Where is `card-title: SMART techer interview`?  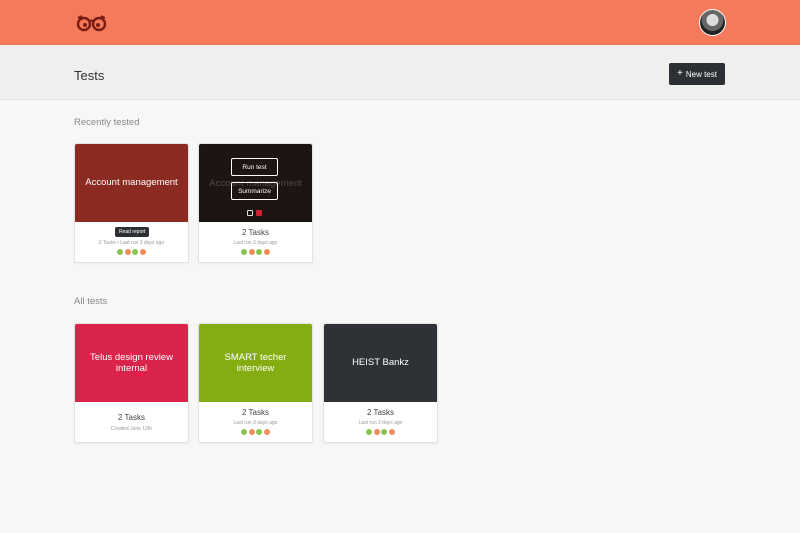
card-title: SMART techer interview is located at coordinates (255, 362).